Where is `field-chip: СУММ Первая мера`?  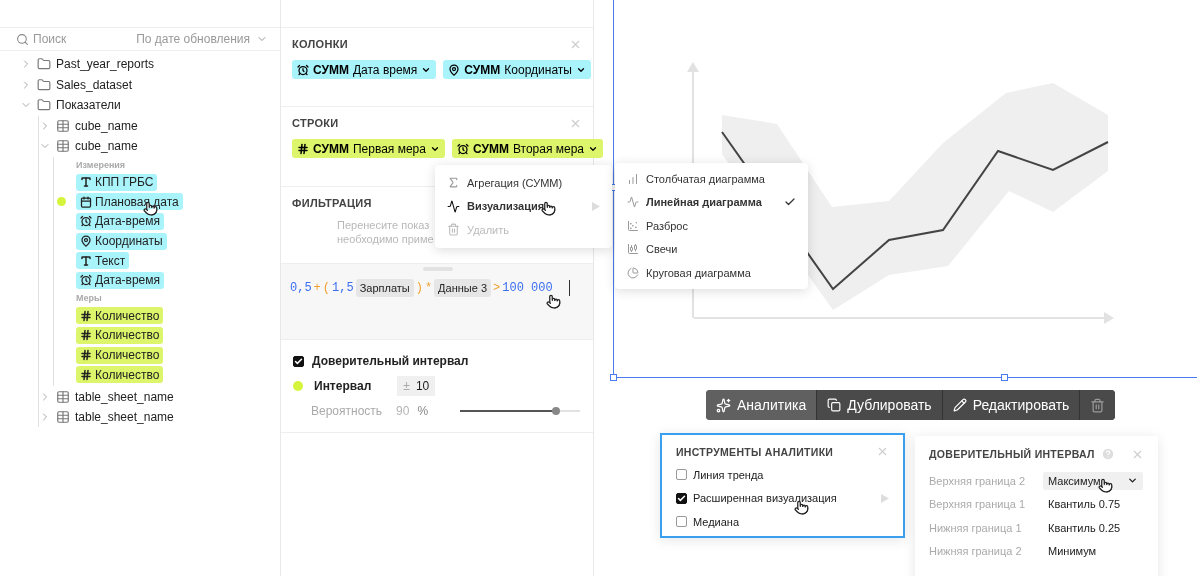 field-chip: СУММ Первая мера is located at coordinates (368, 148).